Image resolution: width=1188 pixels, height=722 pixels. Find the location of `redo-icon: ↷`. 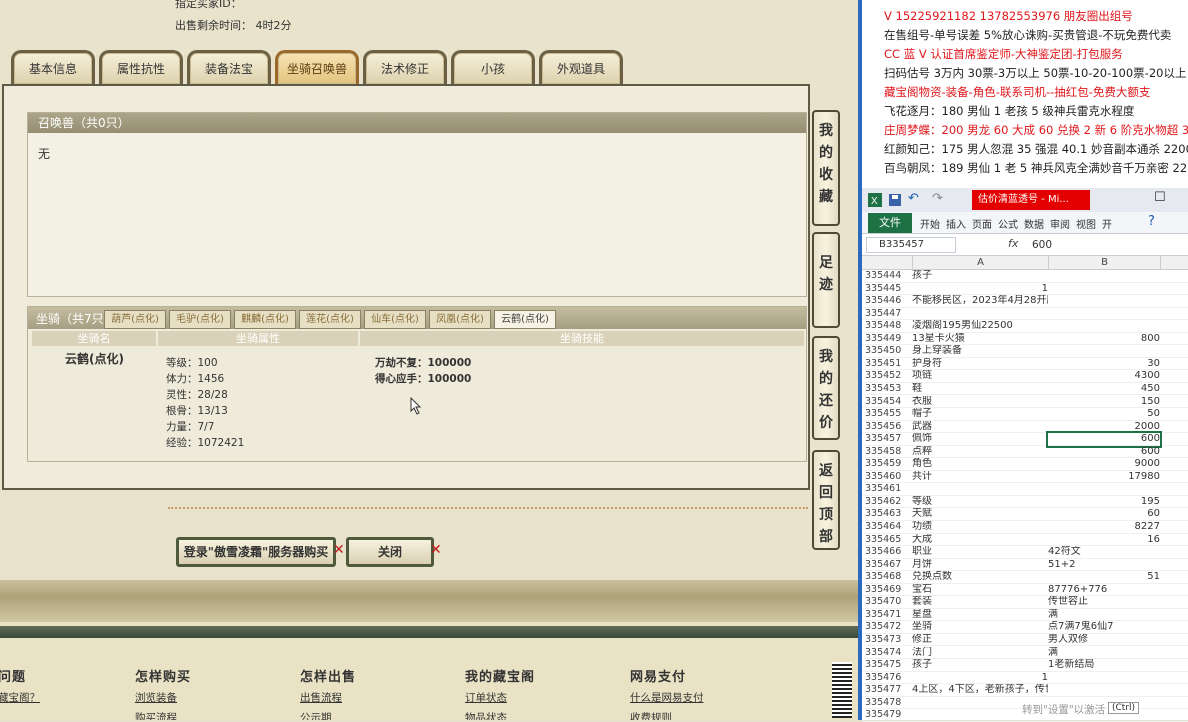

redo-icon: ↷ is located at coordinates (937, 198).